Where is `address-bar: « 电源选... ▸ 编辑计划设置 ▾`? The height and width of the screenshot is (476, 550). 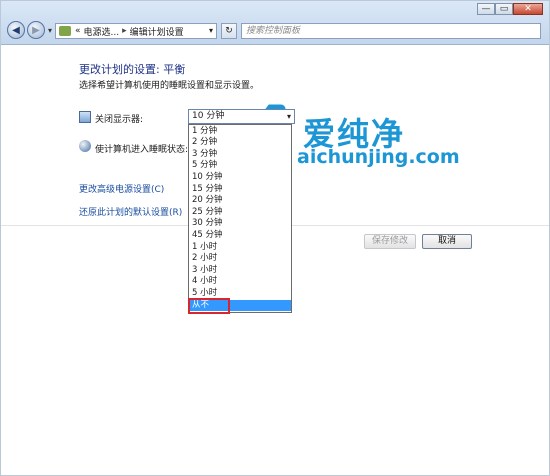 address-bar: « 电源选... ▸ 编辑计划设置 ▾ is located at coordinates (136, 31).